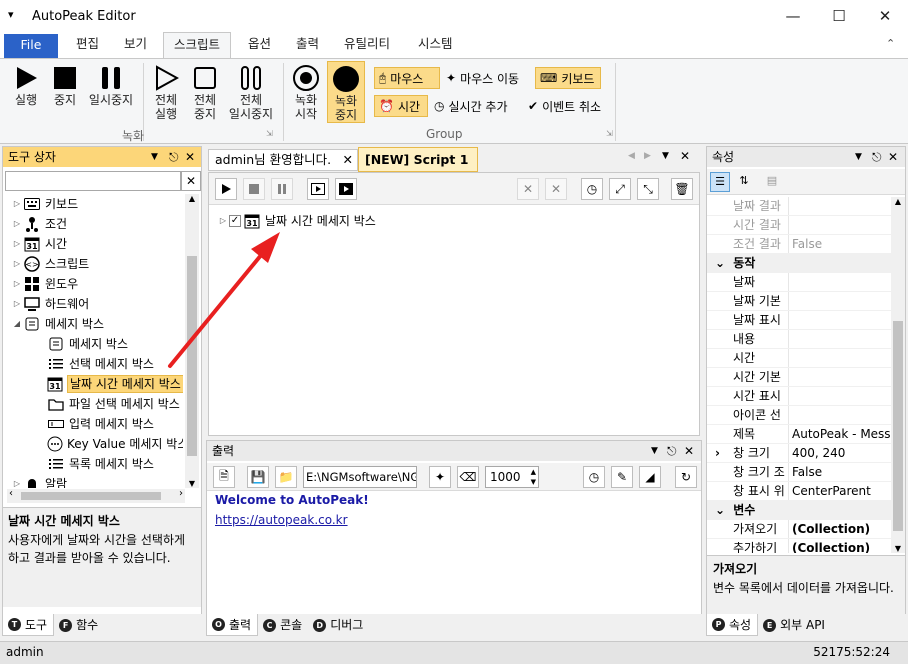 The image size is (908, 664). What do you see at coordinates (282, 189) in the screenshot?
I see `pause-icon` at bounding box center [282, 189].